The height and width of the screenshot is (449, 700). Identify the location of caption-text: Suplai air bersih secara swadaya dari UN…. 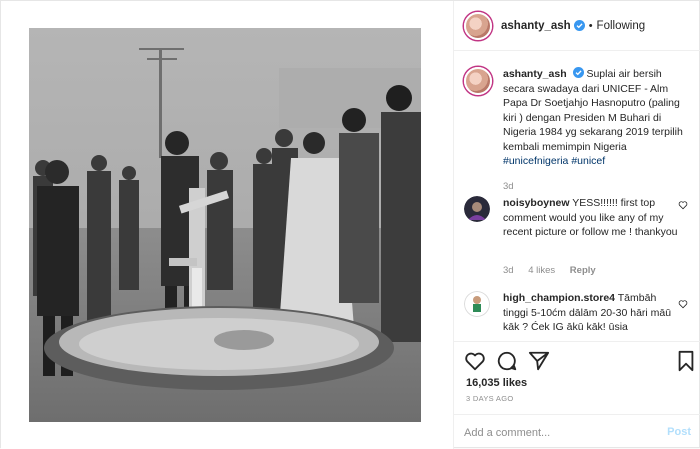
(593, 110).